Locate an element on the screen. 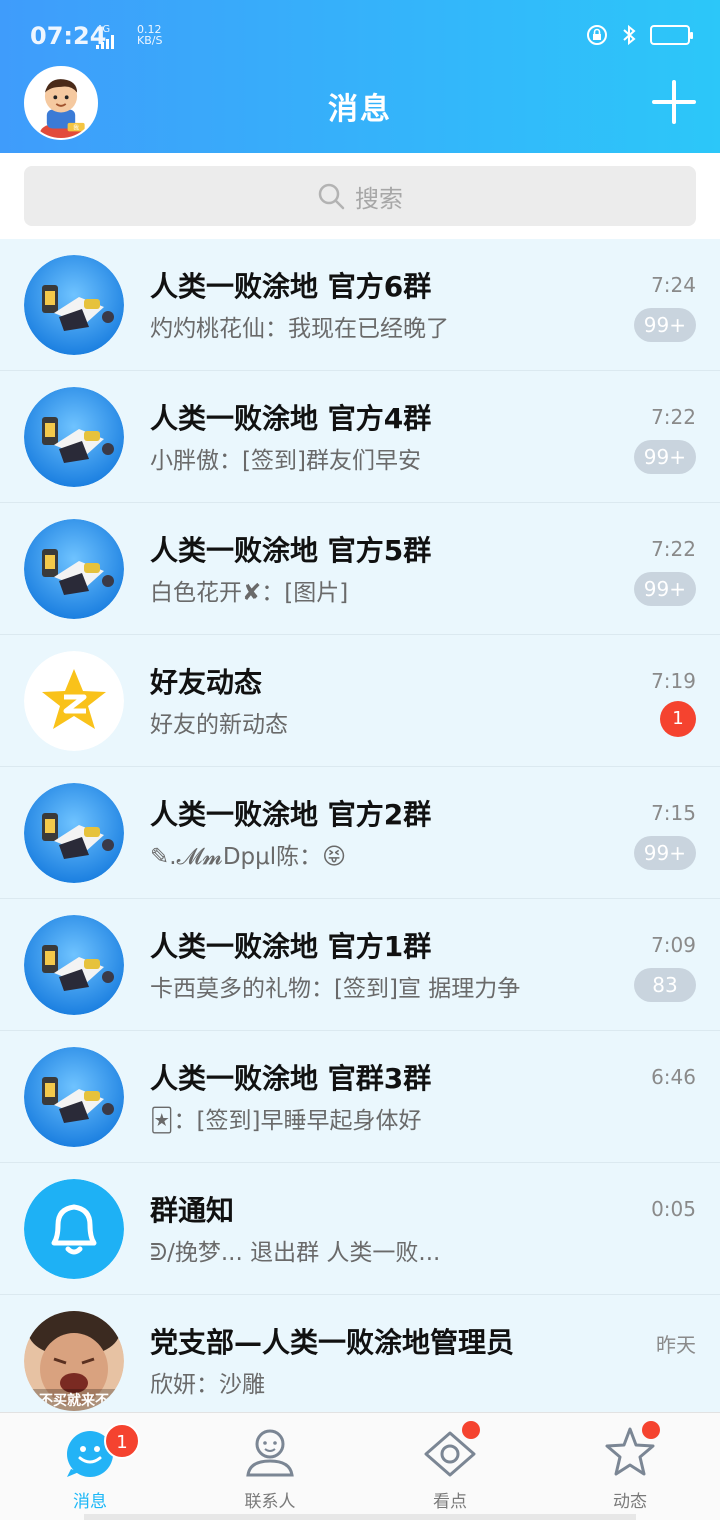  conversation-name: 党支部—人类一败涂地管理员 is located at coordinates (332, 1342).